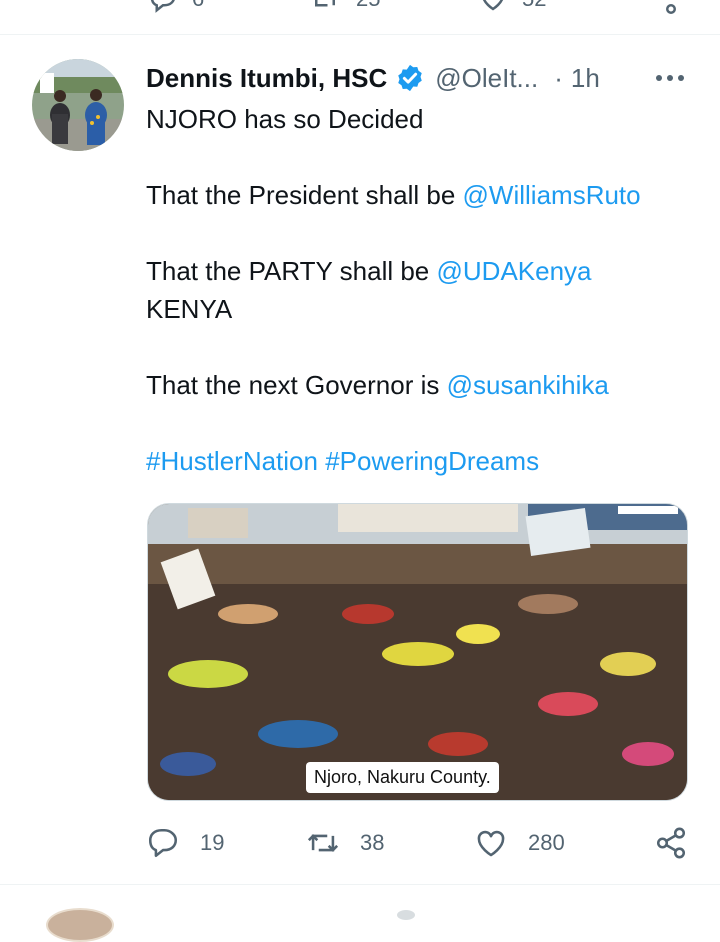 This screenshot has height=942, width=720. Describe the element at coordinates (212, 842) in the screenshot. I see `reply-count: 19` at that location.